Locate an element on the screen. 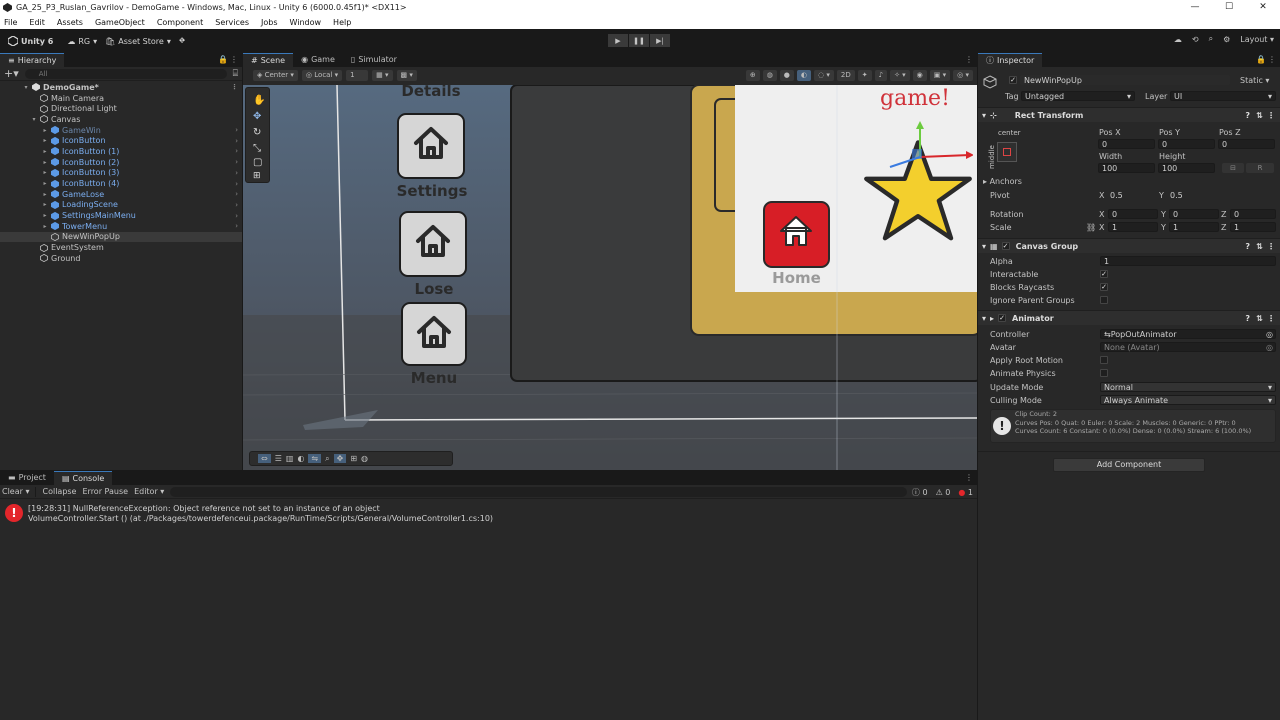 This screenshot has height=720, width=1280. visibility-toggle-button: ◉ is located at coordinates (919, 75).